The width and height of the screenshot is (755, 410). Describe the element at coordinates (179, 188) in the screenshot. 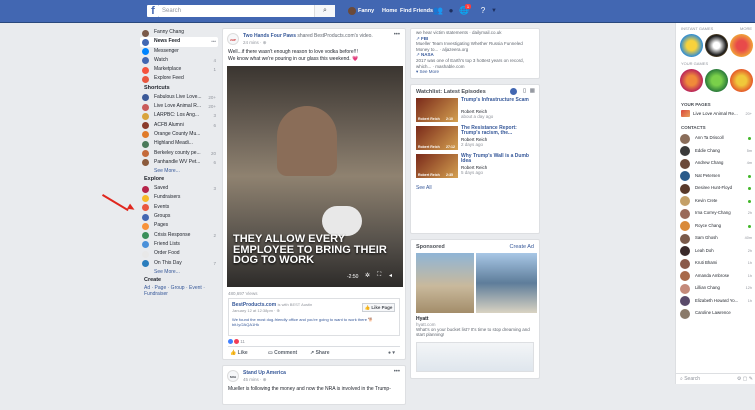

I see `sidebar-item-saved: Saved 3` at that location.